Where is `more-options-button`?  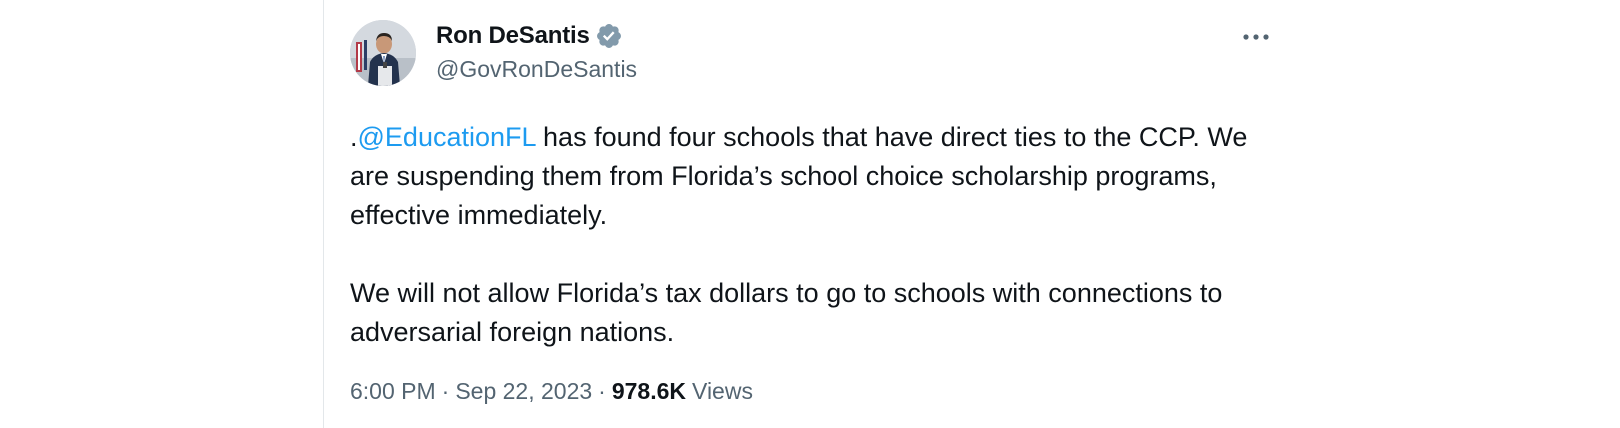
more-options-button is located at coordinates (1256, 37).